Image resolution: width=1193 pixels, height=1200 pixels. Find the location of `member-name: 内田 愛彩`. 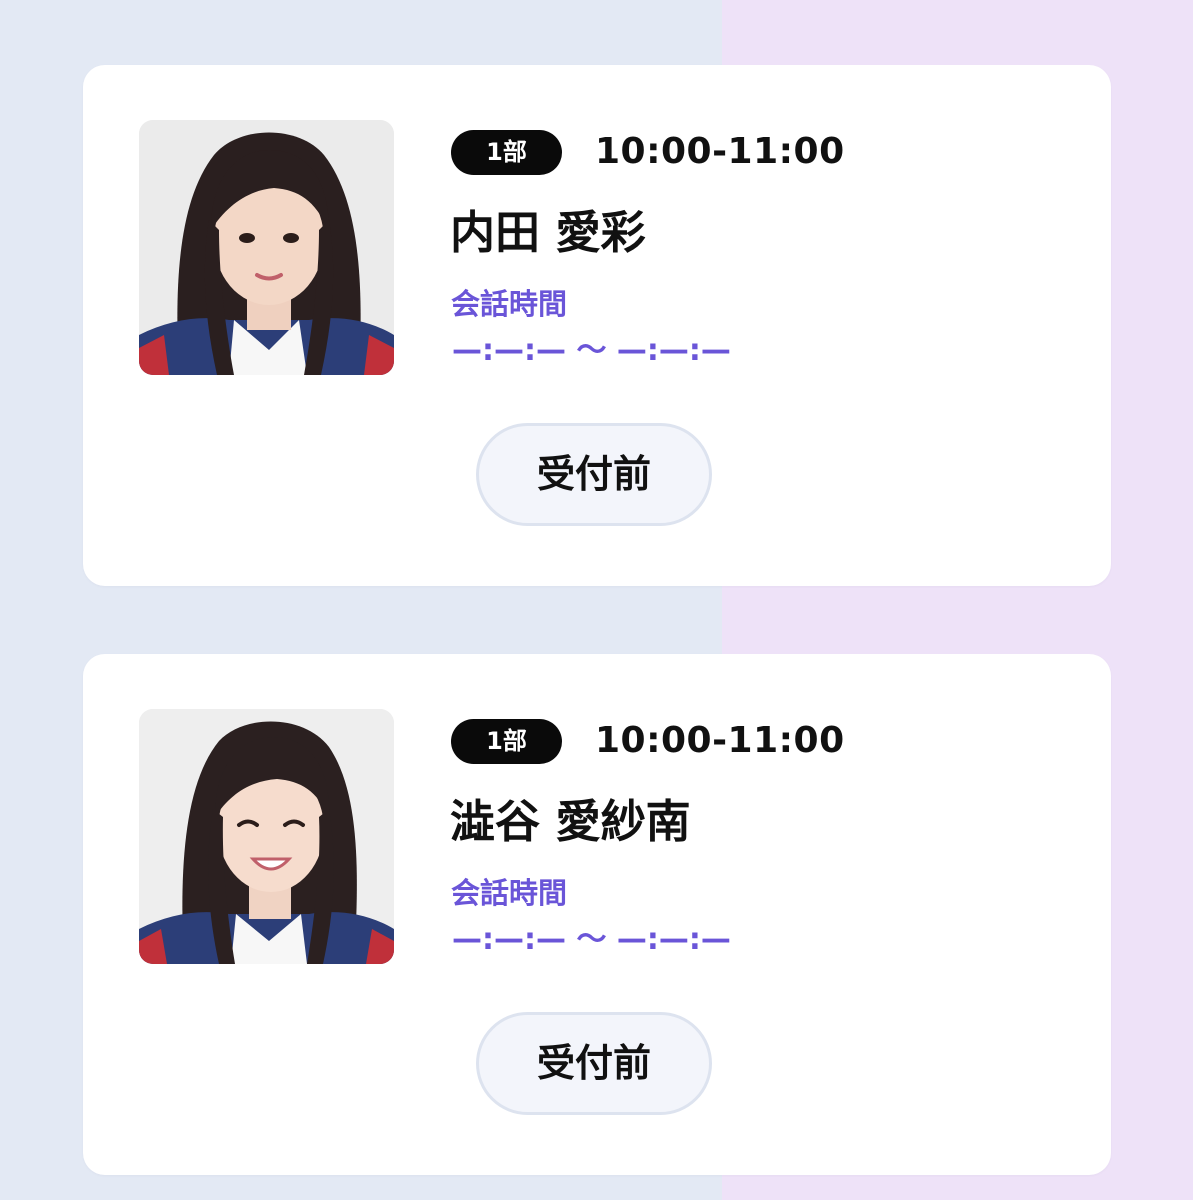

member-name: 内田 愛彩 is located at coordinates (548, 232).